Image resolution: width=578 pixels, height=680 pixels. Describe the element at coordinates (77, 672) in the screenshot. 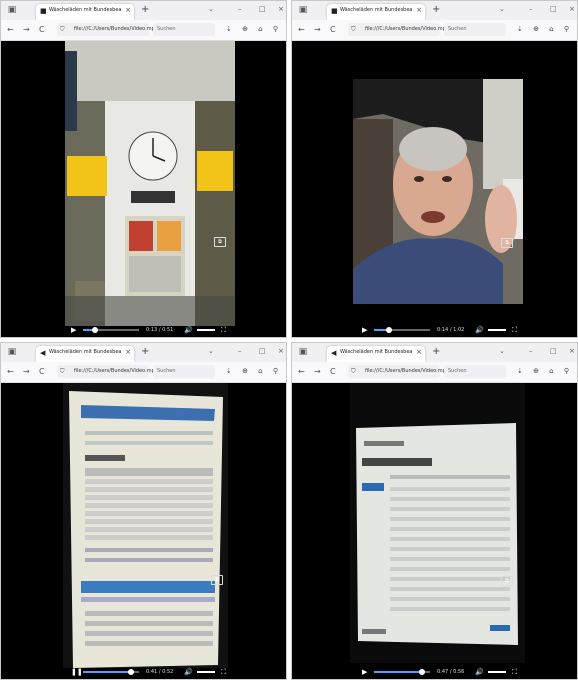

I see `pause-icon: ❚❚` at that location.